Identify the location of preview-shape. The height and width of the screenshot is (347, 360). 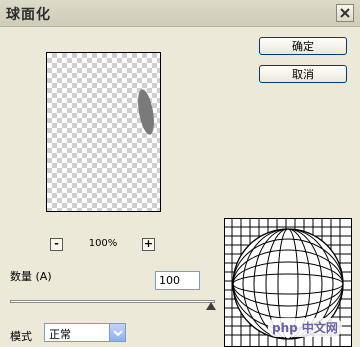
(146, 112).